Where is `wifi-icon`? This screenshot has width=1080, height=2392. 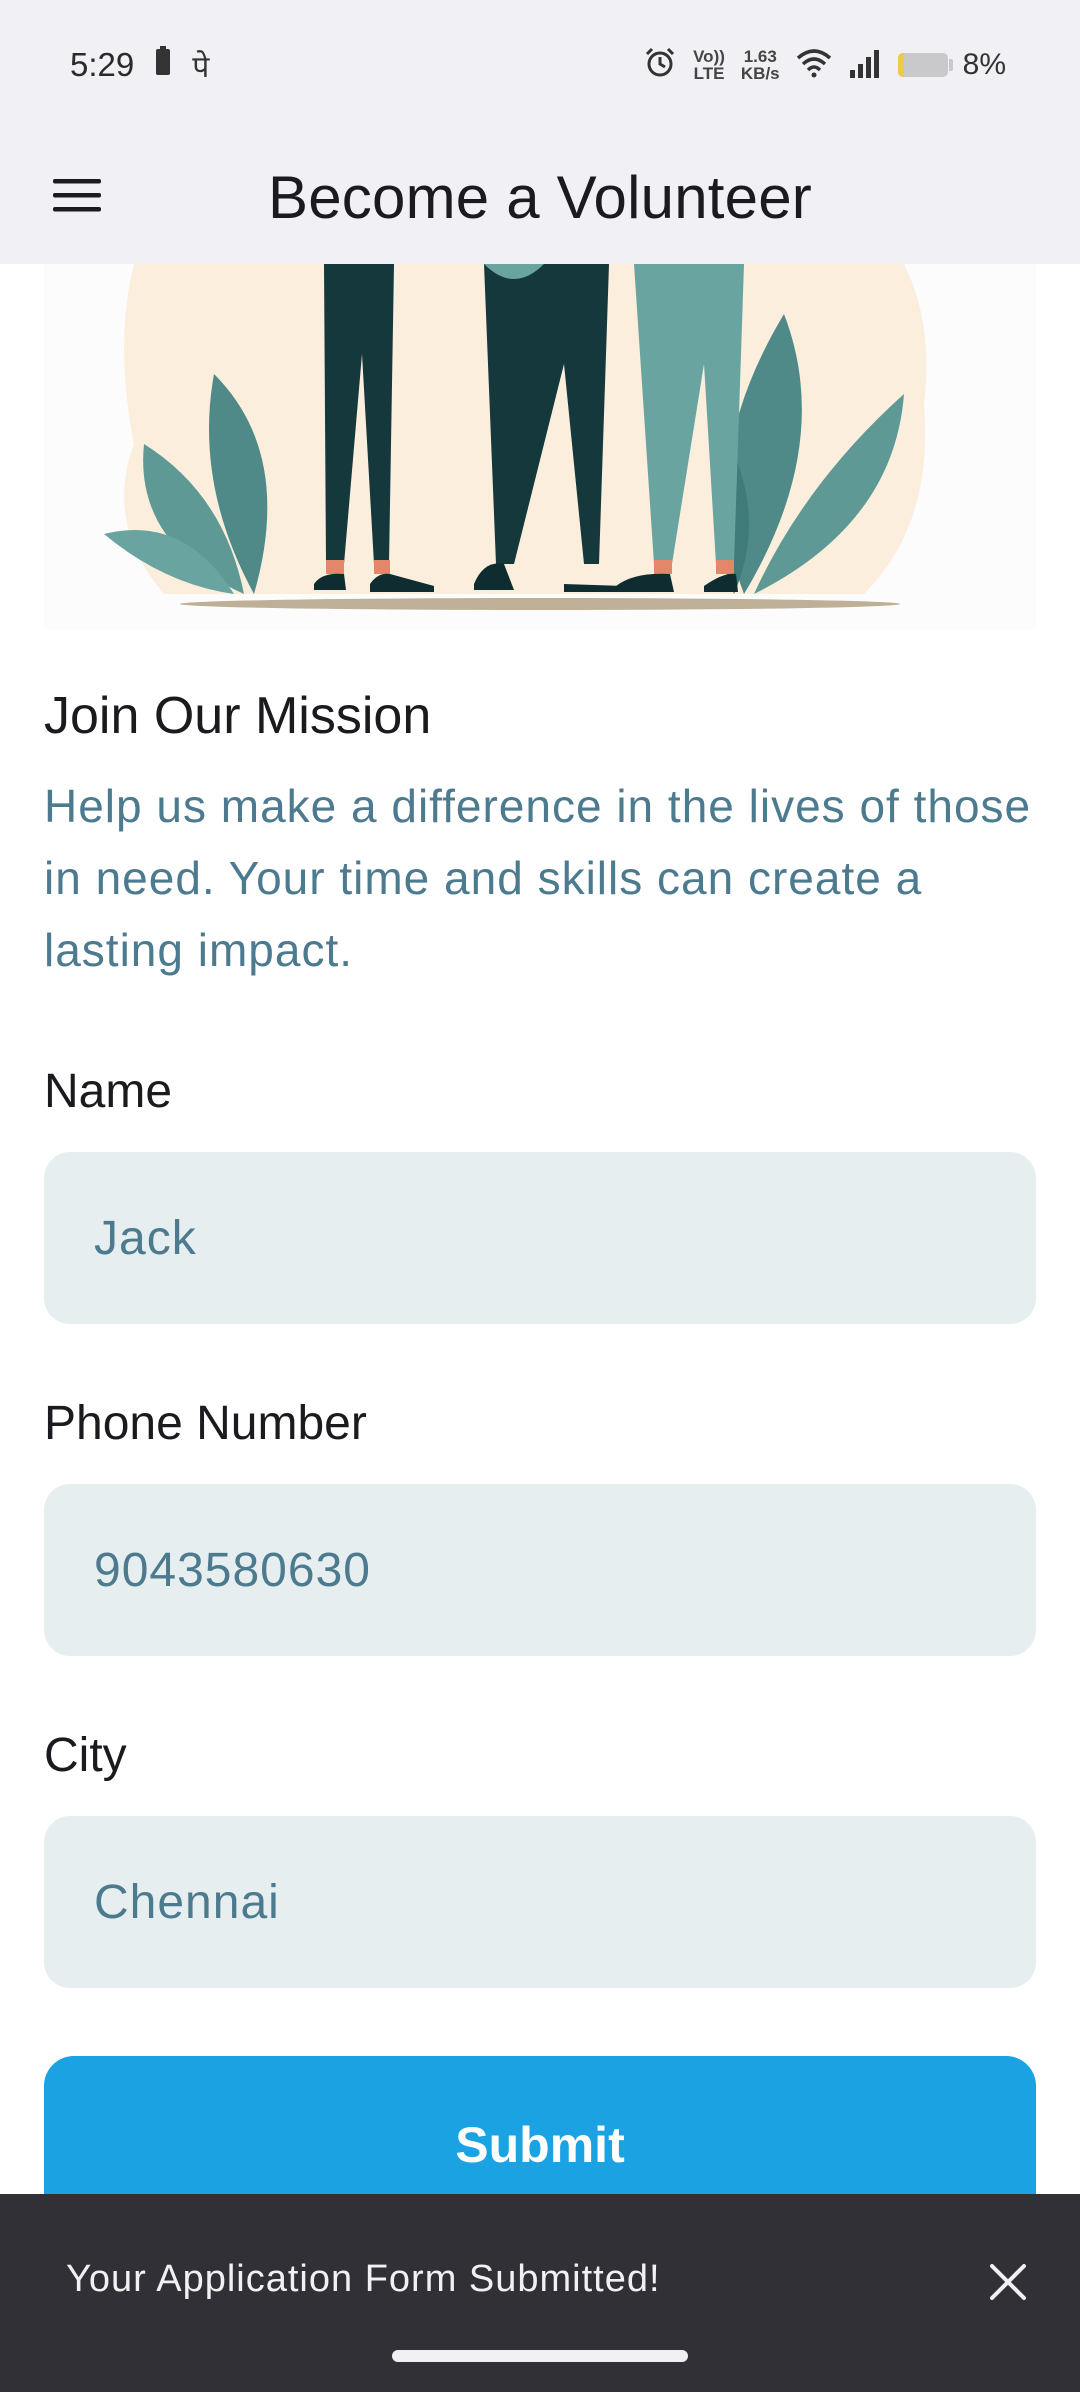
wifi-icon is located at coordinates (814, 65).